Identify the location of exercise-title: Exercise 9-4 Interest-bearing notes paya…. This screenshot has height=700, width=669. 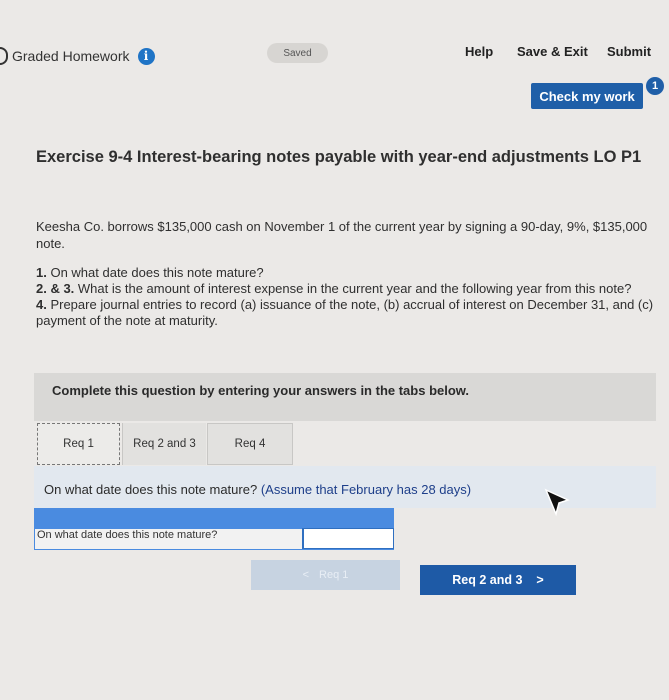
(339, 157).